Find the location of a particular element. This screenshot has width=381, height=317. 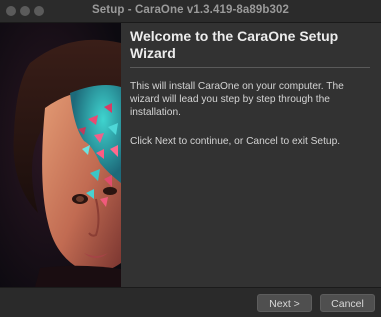

welcome-heading: Welcome to the CaraOne Setup Wizard is located at coordinates (252, 45).